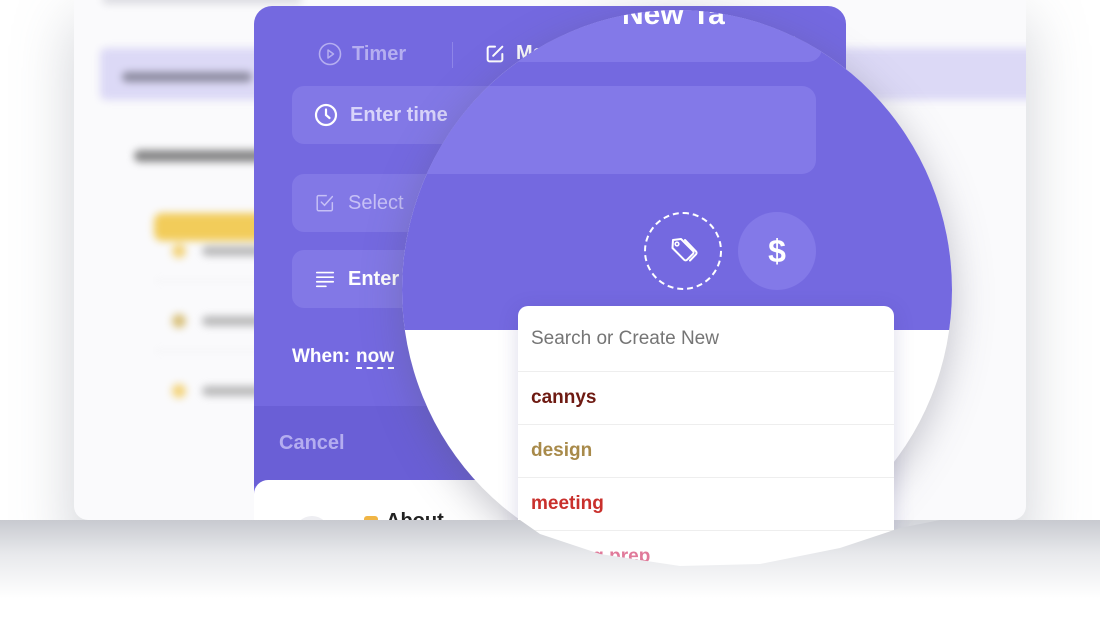 The width and height of the screenshot is (1100, 618). I want to click on notes-input-placeholder: Enter, so click(374, 278).